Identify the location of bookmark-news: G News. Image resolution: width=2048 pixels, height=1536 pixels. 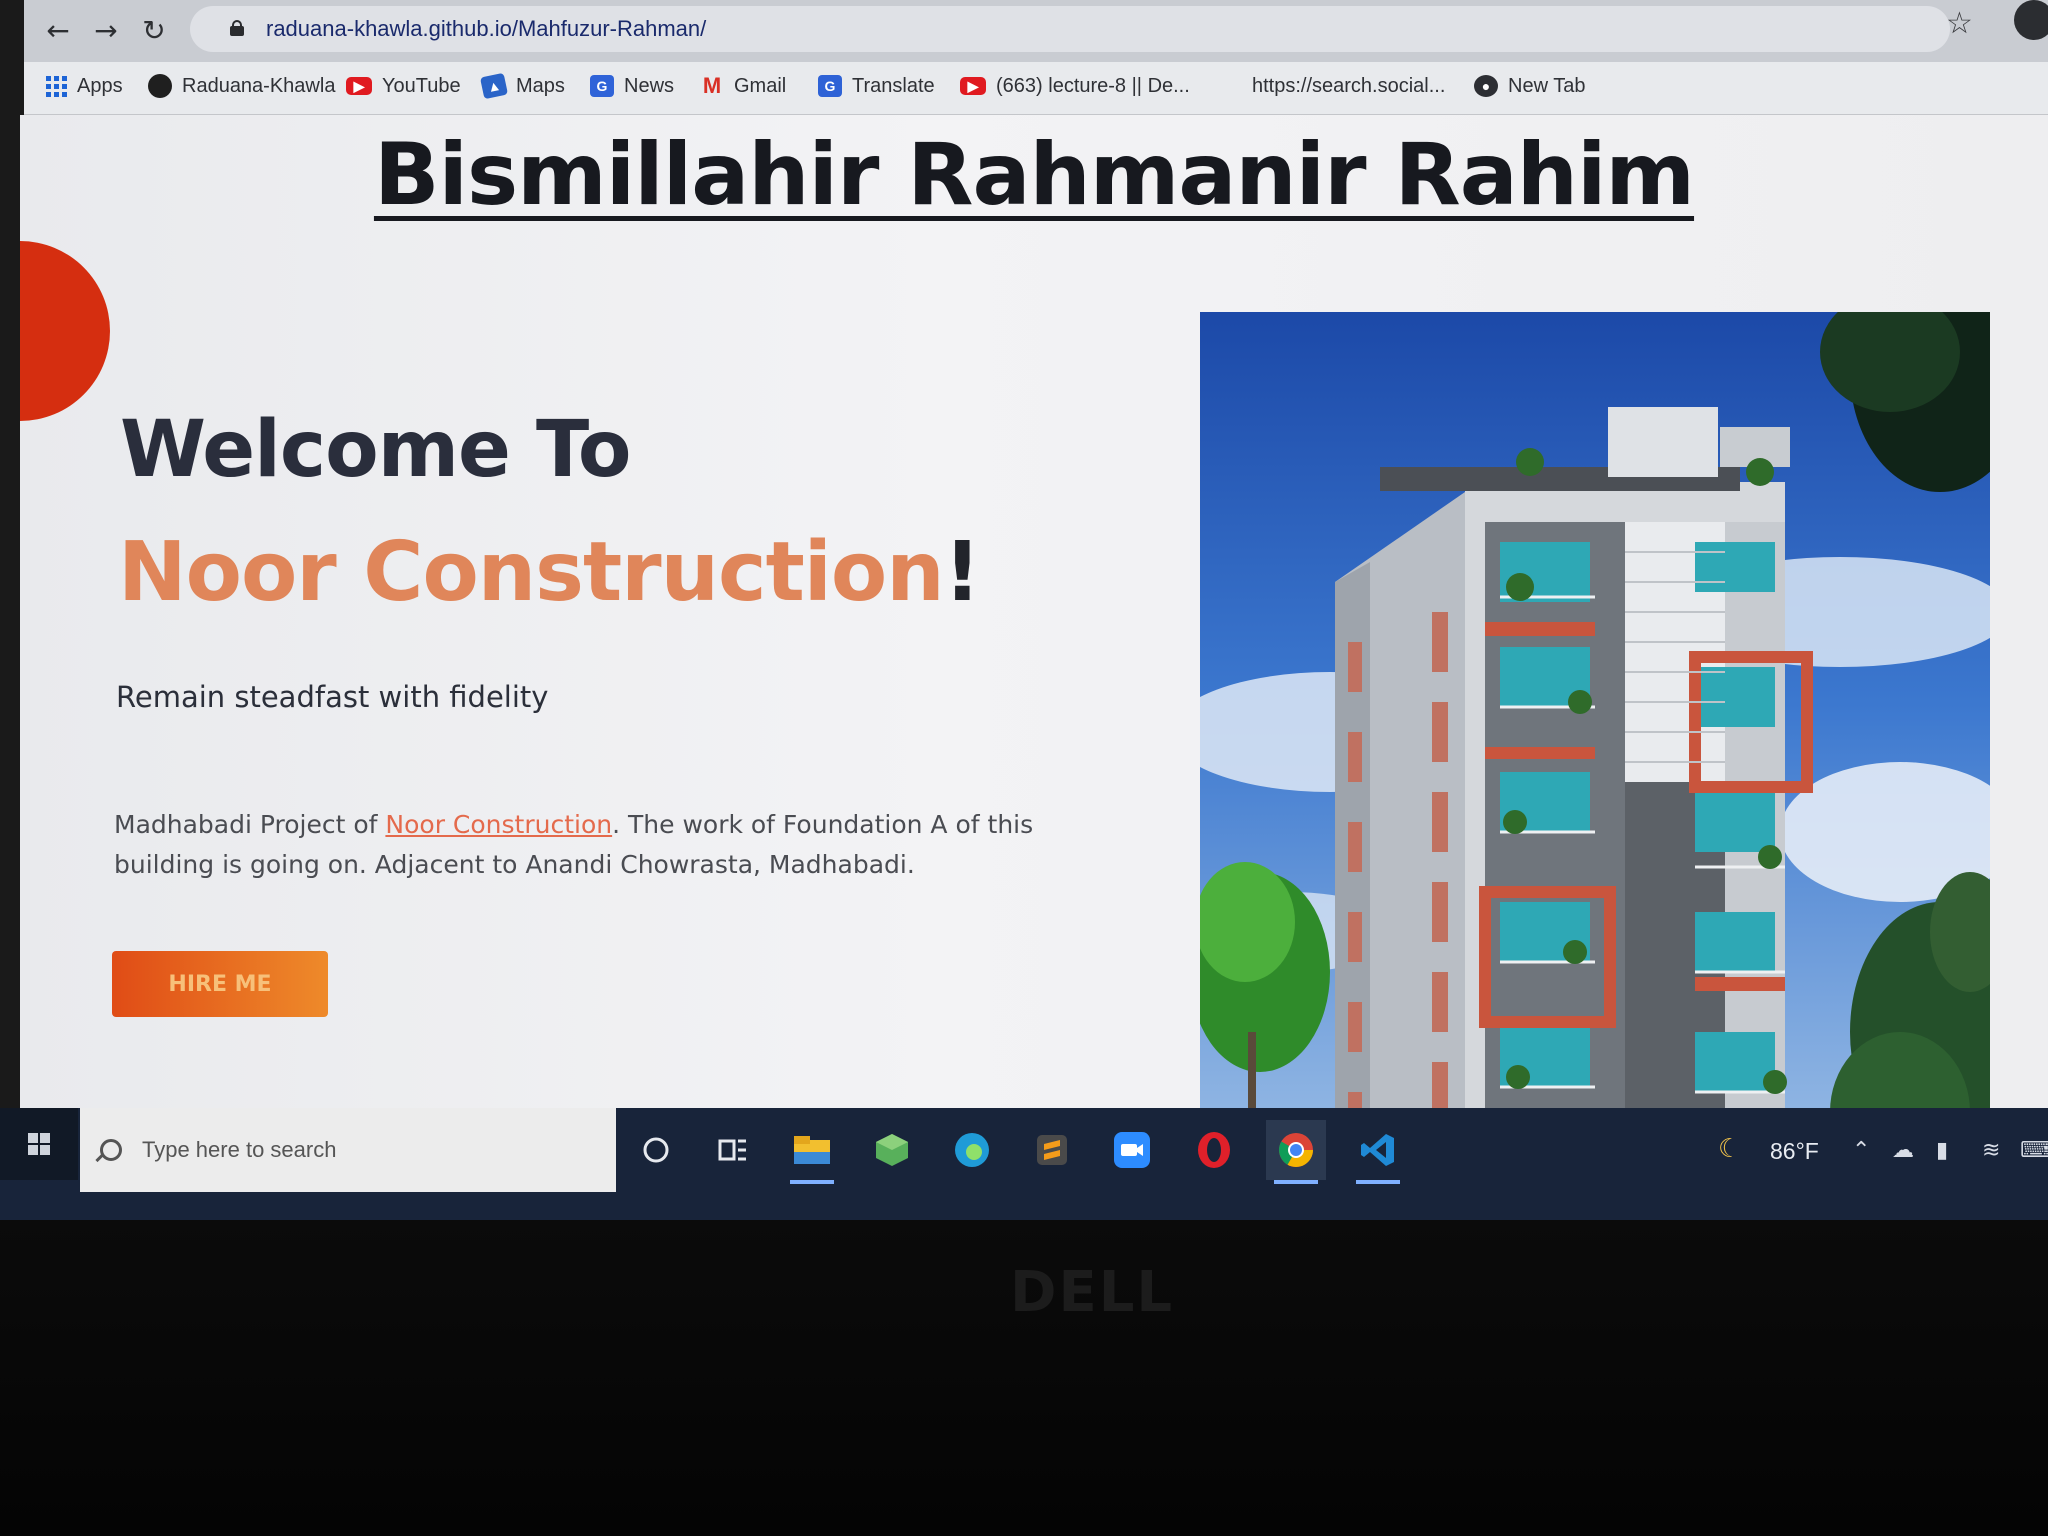
(632, 86).